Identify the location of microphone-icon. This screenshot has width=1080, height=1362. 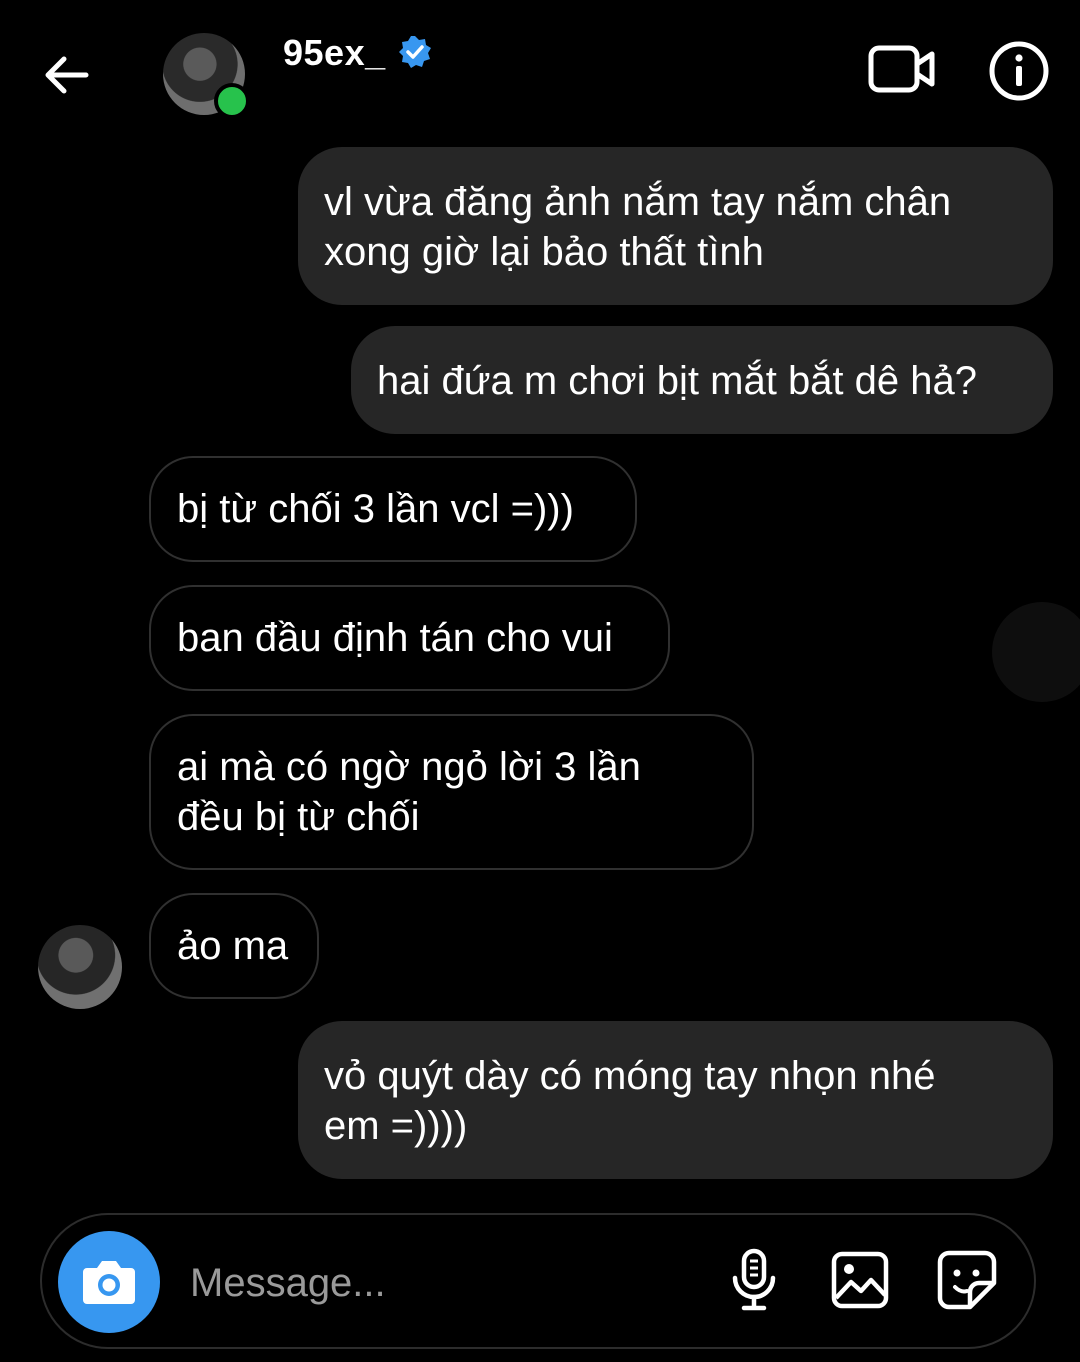
(754, 1279).